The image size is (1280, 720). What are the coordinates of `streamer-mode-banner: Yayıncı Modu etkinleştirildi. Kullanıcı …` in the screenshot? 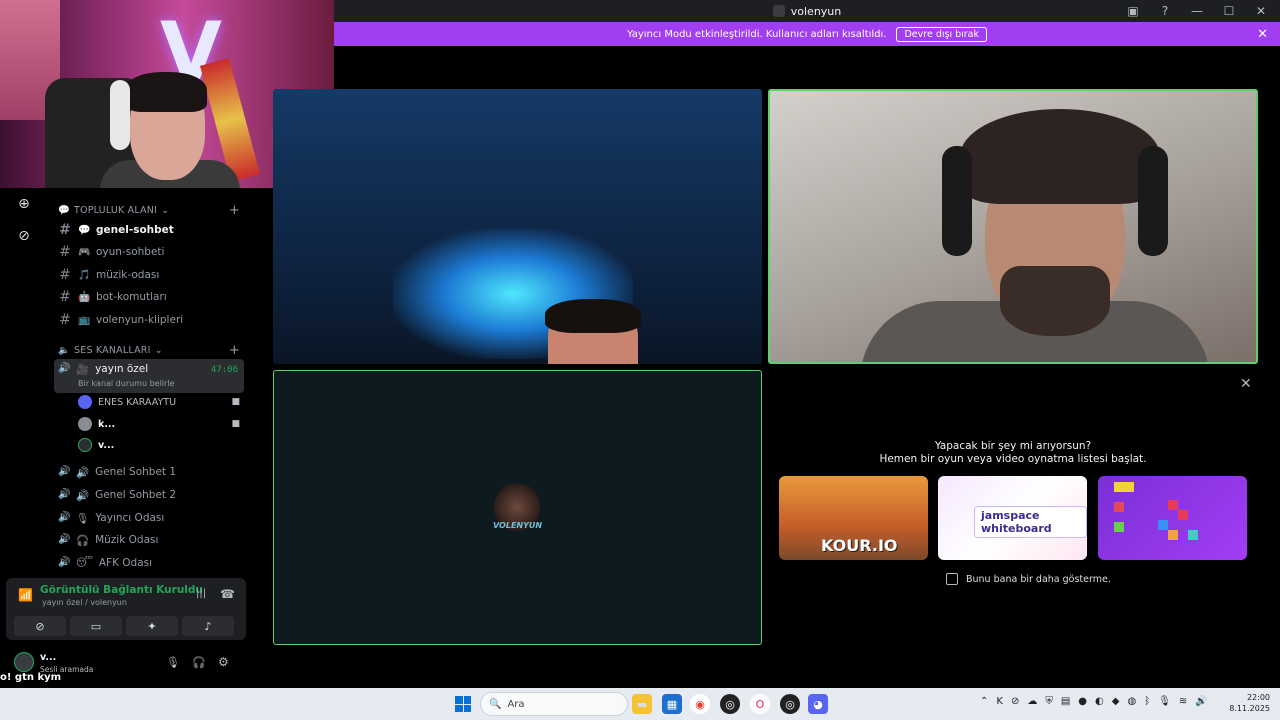 It's located at (807, 34).